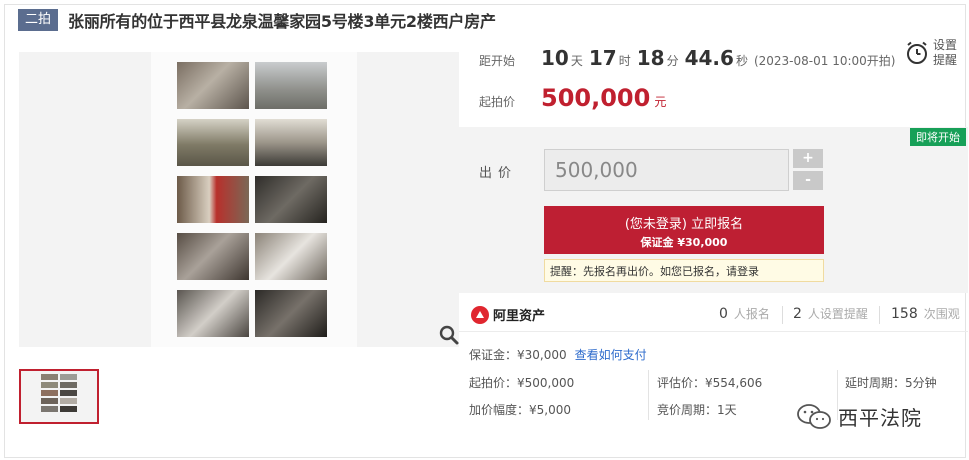 The height and width of the screenshot is (460, 969). Describe the element at coordinates (497, 61) in the screenshot. I see `countdown-label: 距开始` at that location.